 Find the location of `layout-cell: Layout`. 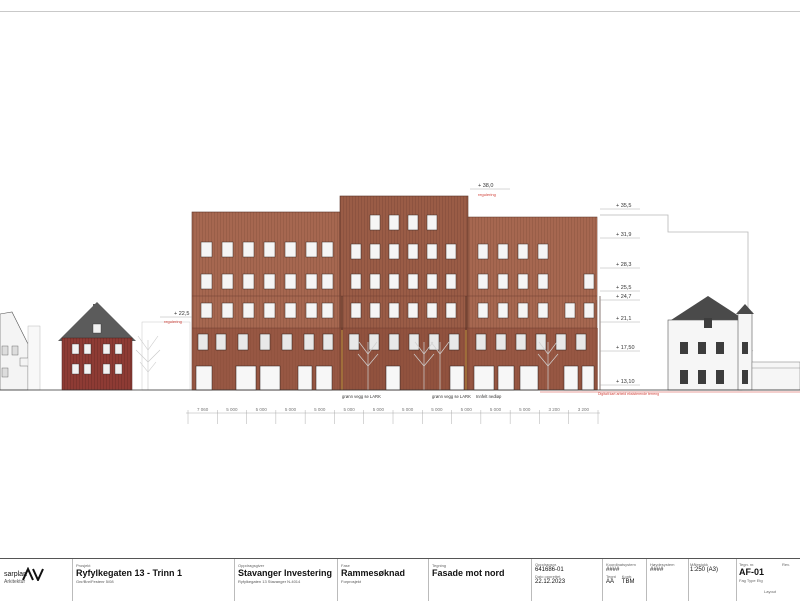

layout-cell: Layout is located at coordinates (770, 591).